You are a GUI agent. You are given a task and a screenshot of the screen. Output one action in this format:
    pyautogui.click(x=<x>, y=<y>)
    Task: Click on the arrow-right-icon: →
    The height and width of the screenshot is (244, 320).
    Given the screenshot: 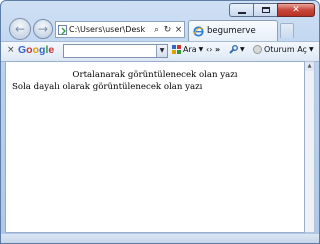 What is the action you would take?
    pyautogui.click(x=43, y=29)
    